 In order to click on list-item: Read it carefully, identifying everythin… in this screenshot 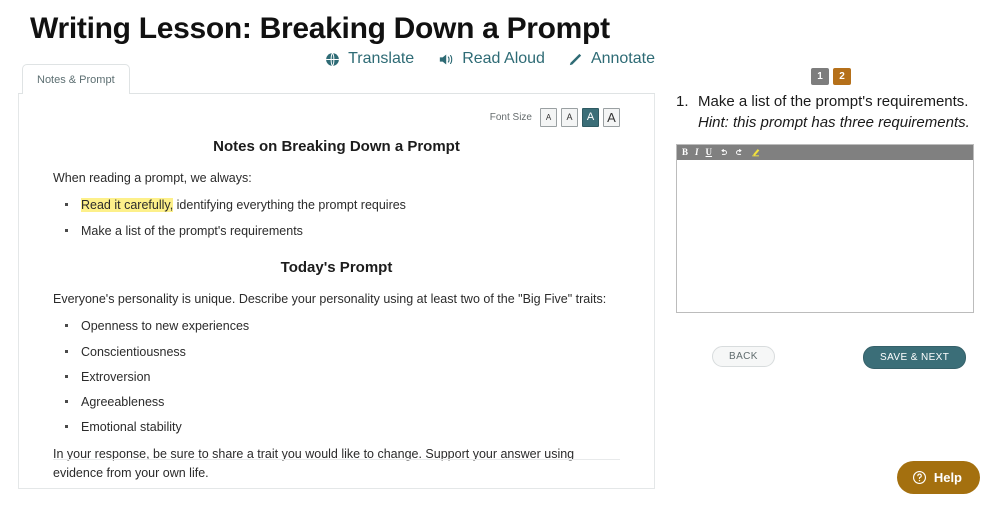, I will do `click(336, 205)`.